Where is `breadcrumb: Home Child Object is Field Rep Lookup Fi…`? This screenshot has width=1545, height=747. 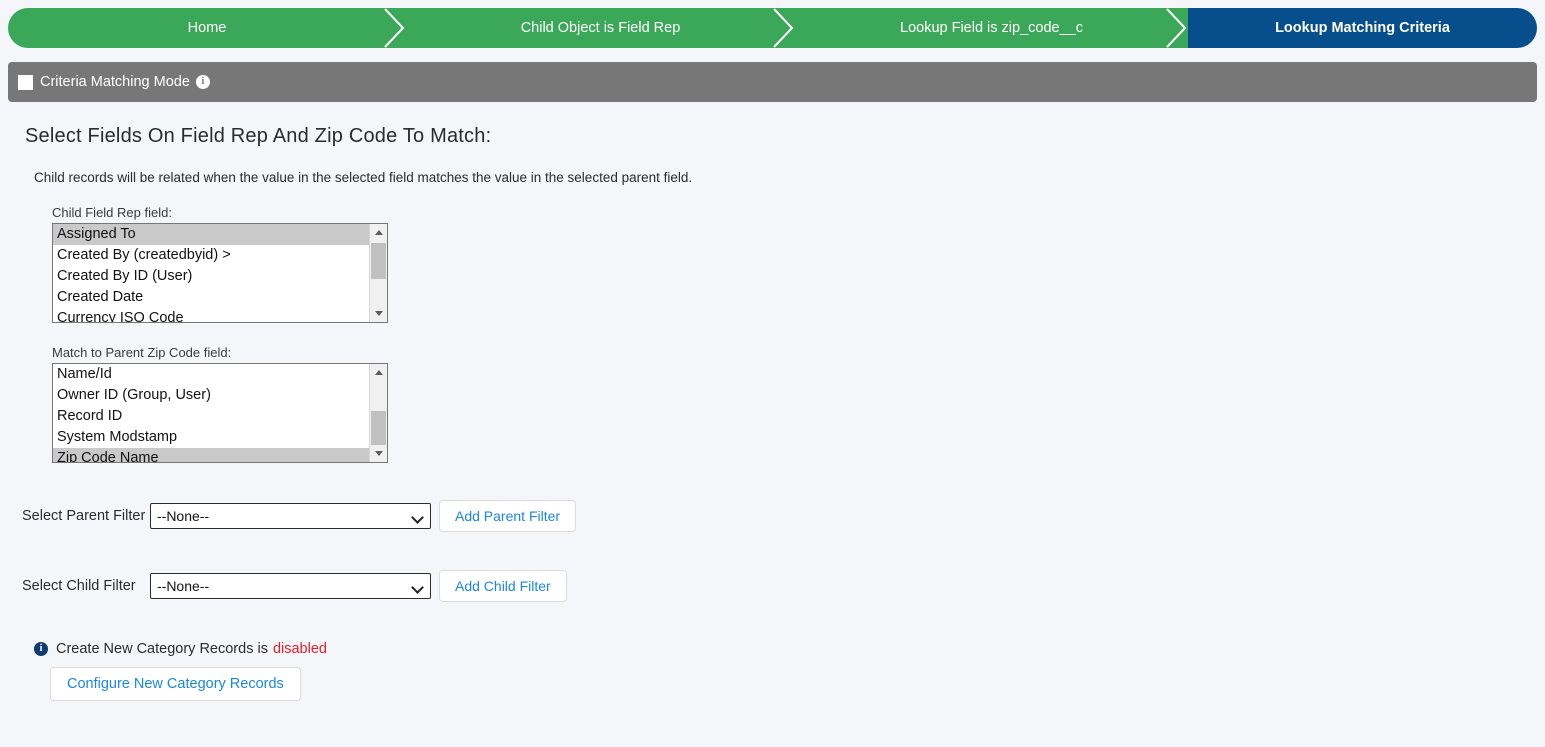
breadcrumb: Home Child Object is Field Rep Lookup Fi… is located at coordinates (772, 28).